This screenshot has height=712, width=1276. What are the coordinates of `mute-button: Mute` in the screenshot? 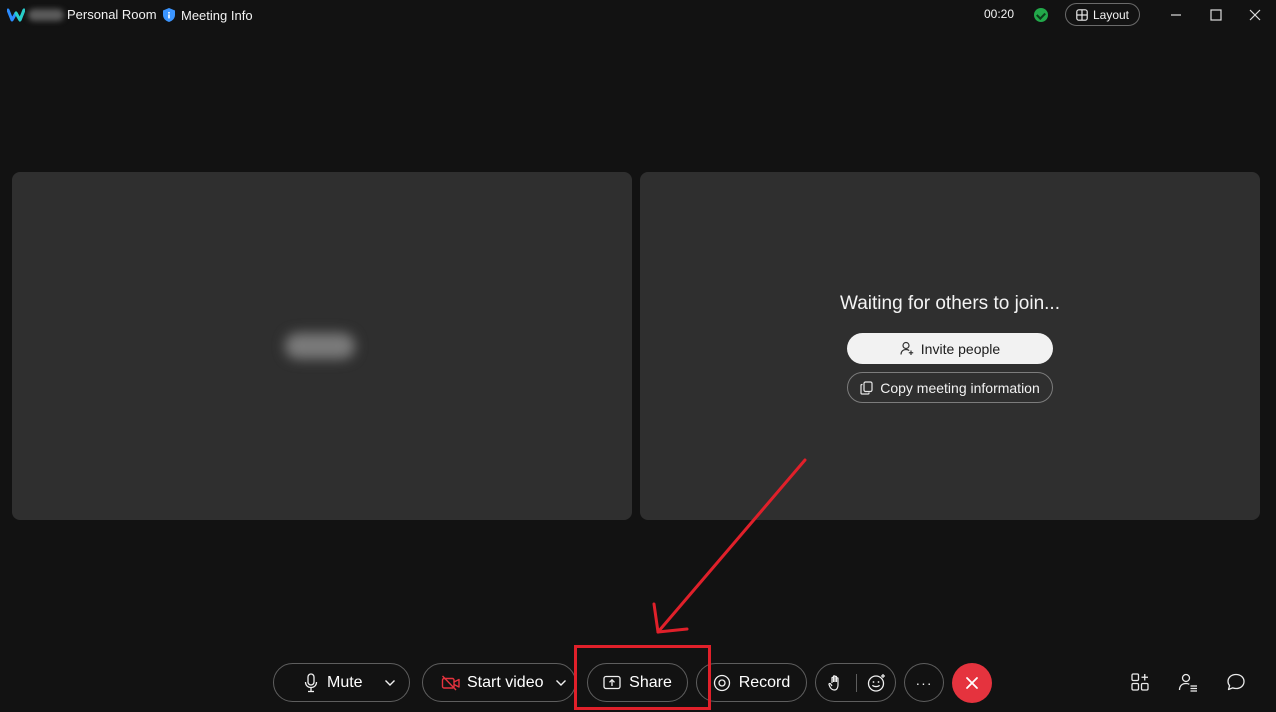 It's located at (341, 682).